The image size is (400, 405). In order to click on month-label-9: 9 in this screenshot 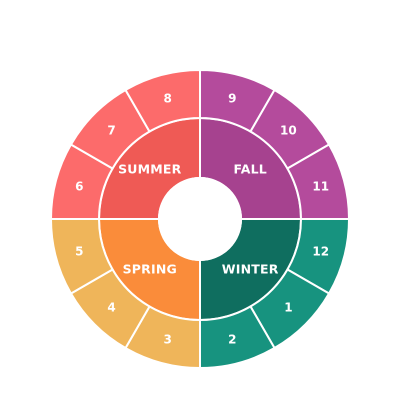, I will do `click(232, 98)`.